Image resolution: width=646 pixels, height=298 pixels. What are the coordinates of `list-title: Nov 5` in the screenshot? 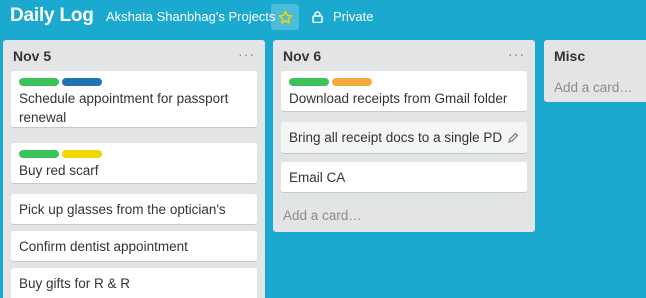 It's located at (32, 56).